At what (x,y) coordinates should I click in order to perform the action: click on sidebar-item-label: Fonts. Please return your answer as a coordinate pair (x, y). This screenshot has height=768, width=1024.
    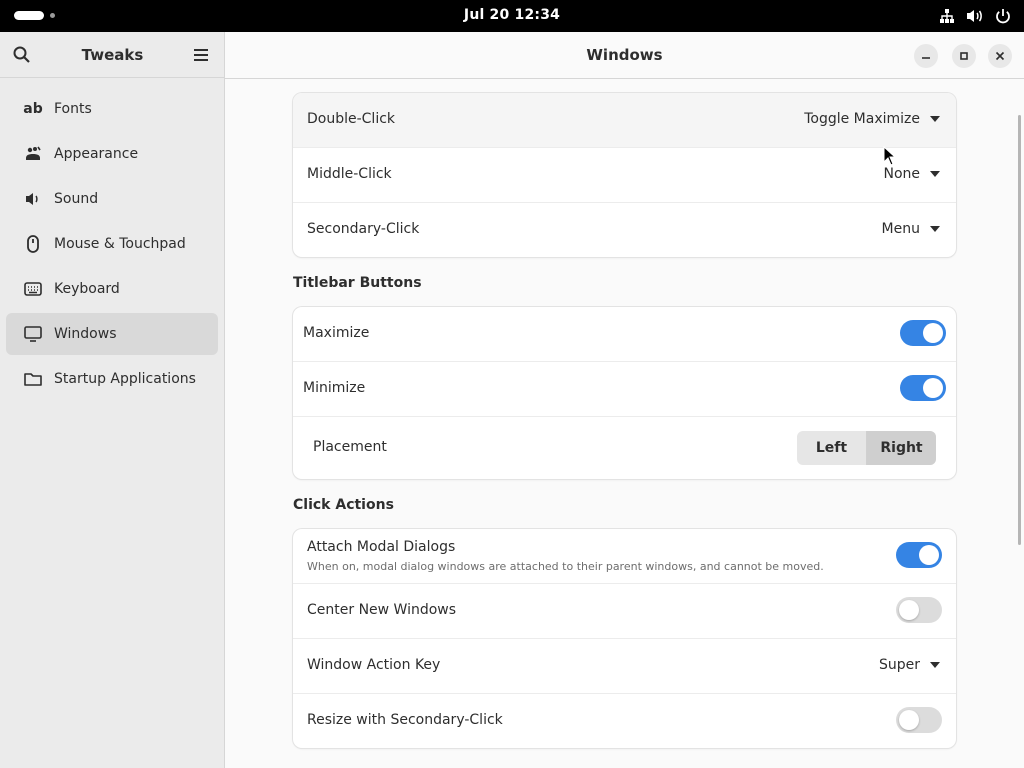
    Looking at the image, I should click on (73, 109).